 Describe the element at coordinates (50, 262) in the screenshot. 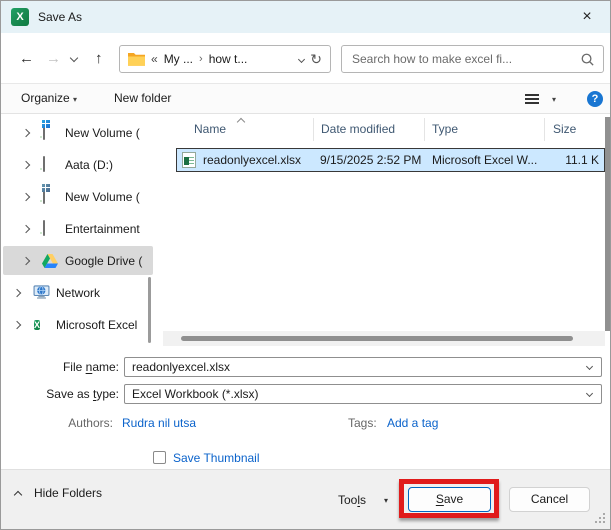

I see `google-drive-icon` at that location.